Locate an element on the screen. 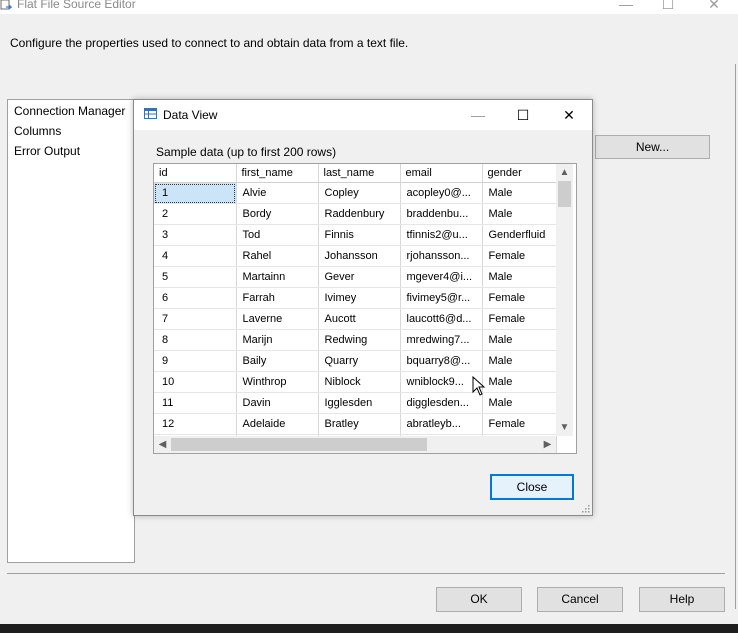 This screenshot has width=738, height=633. cell-last-name: Igglesden is located at coordinates (359, 403).